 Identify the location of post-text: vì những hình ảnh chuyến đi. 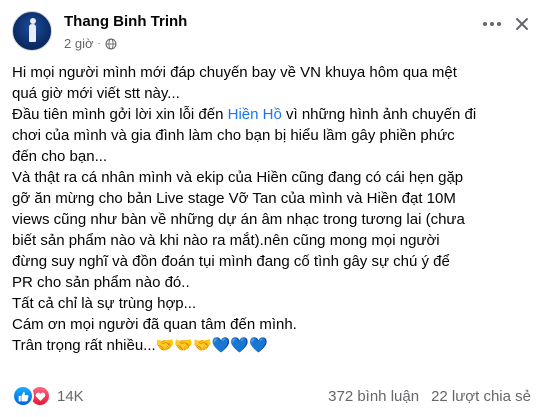
(379, 114).